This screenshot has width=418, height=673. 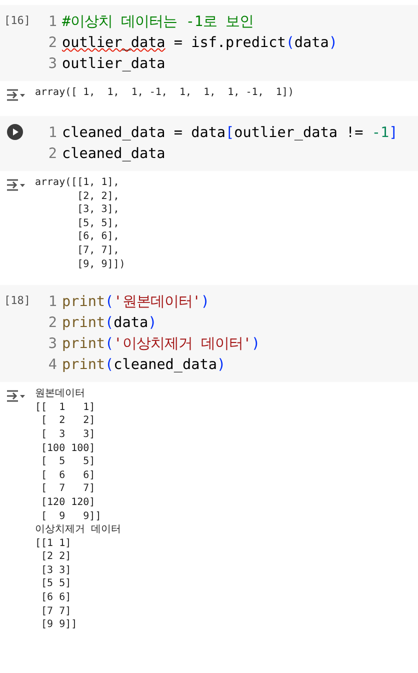 I want to click on cell-output: array([[1, 1], [2, 2], [3, 3], [5, 5], [6, 6], [7, 7], [9, 9]]), so click(x=80, y=224).